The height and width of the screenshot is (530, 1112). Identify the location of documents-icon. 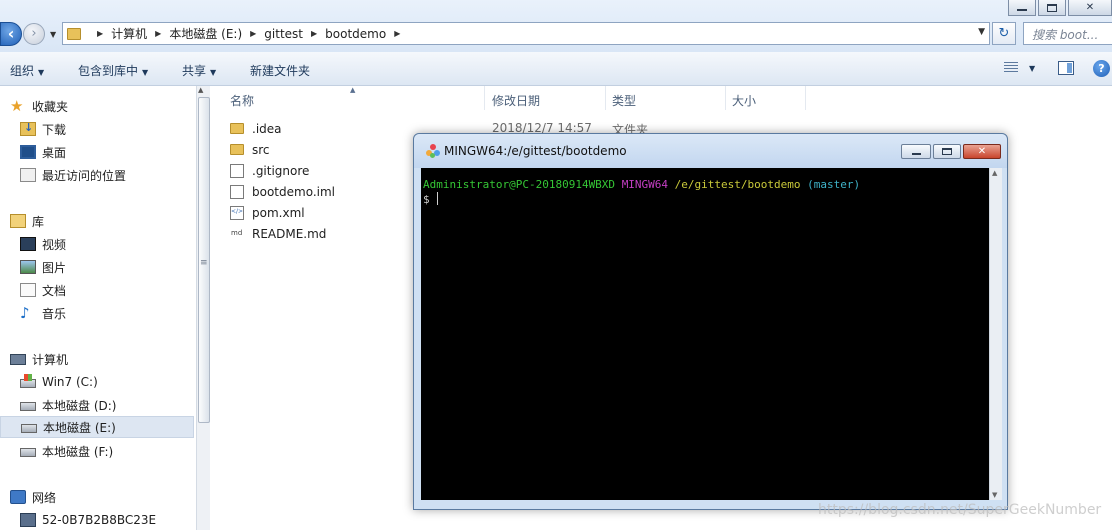
(28, 290).